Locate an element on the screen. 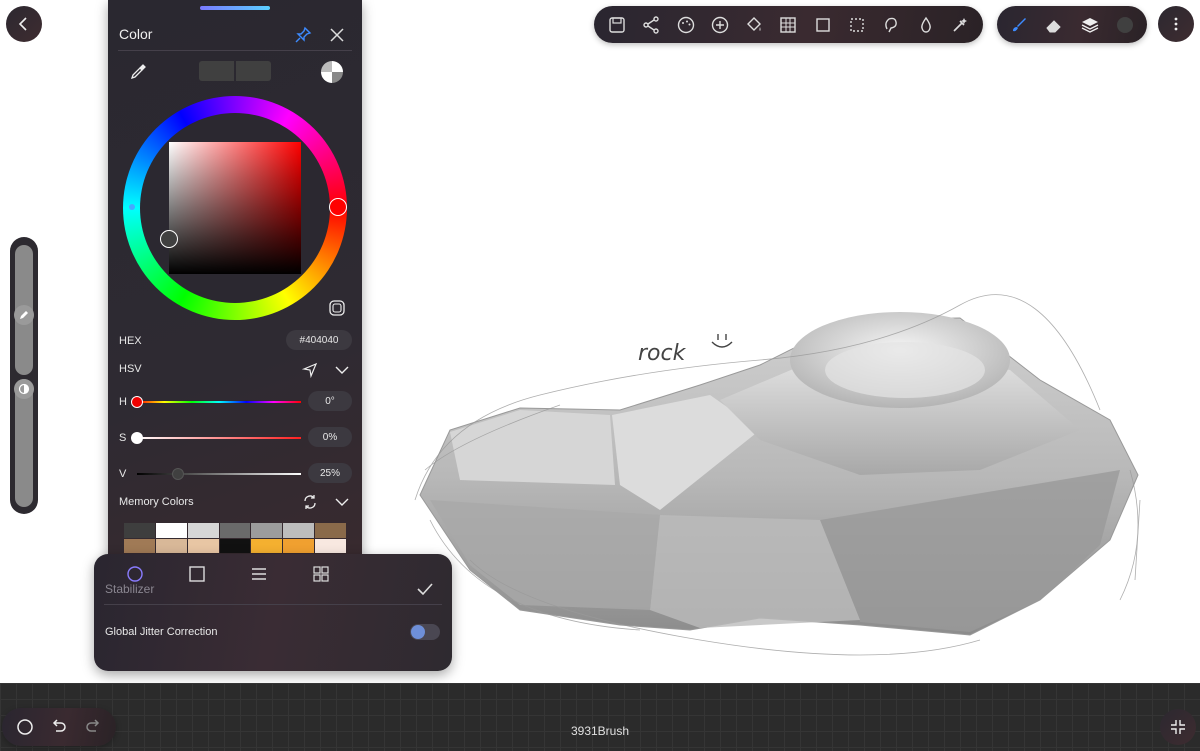 The image size is (1200, 751). check-icon is located at coordinates (425, 589).